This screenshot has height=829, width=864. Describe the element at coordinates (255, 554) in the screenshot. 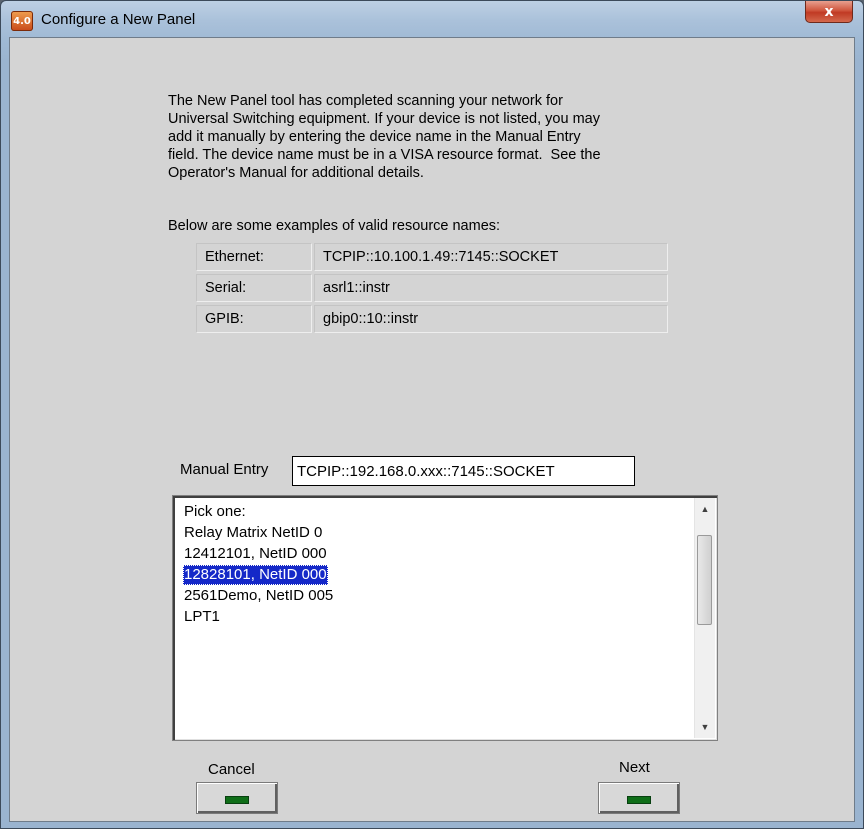

I see `list-item: 12412101, NetID 000` at that location.